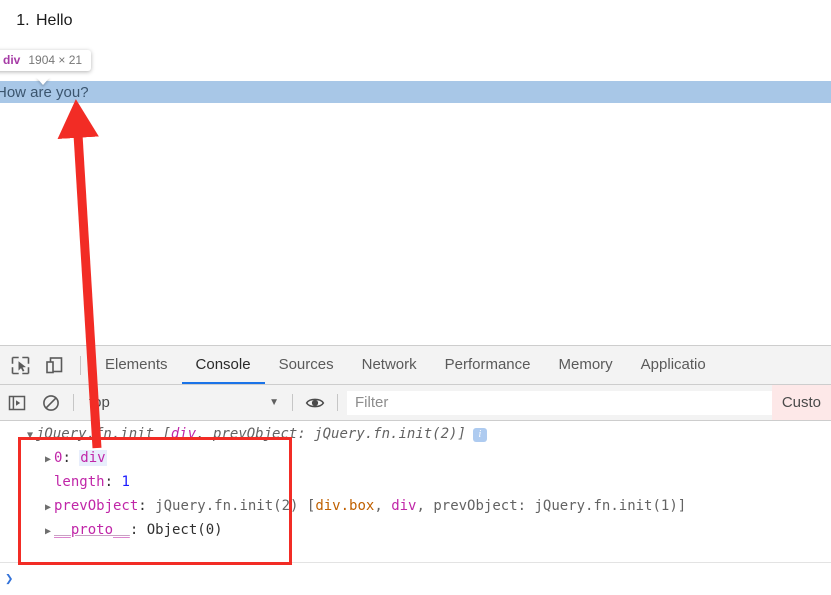 Image resolution: width=831 pixels, height=595 pixels. Describe the element at coordinates (79, 482) in the screenshot. I see `console-property-name: length` at that location.